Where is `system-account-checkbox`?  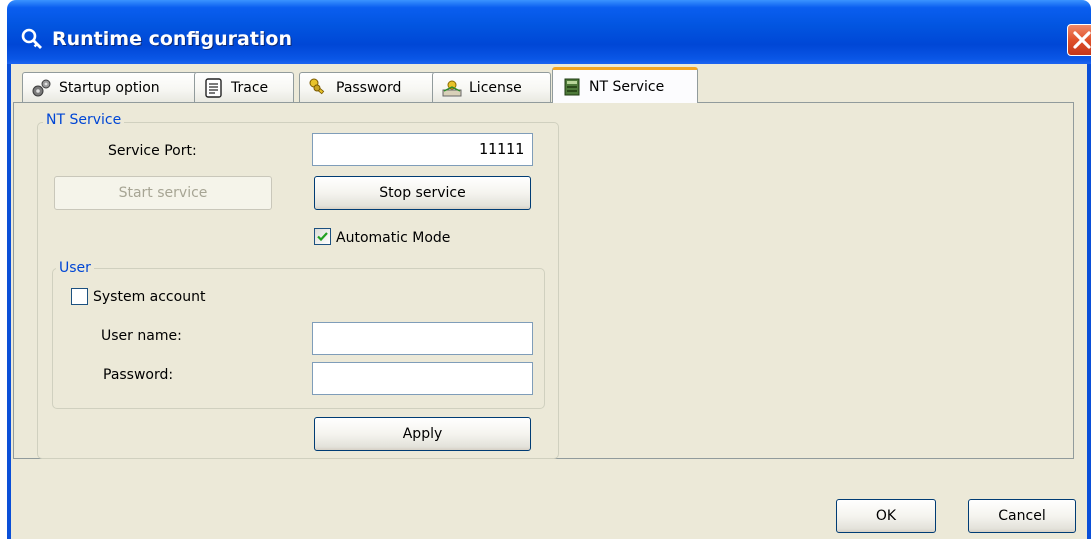
system-account-checkbox is located at coordinates (79, 296).